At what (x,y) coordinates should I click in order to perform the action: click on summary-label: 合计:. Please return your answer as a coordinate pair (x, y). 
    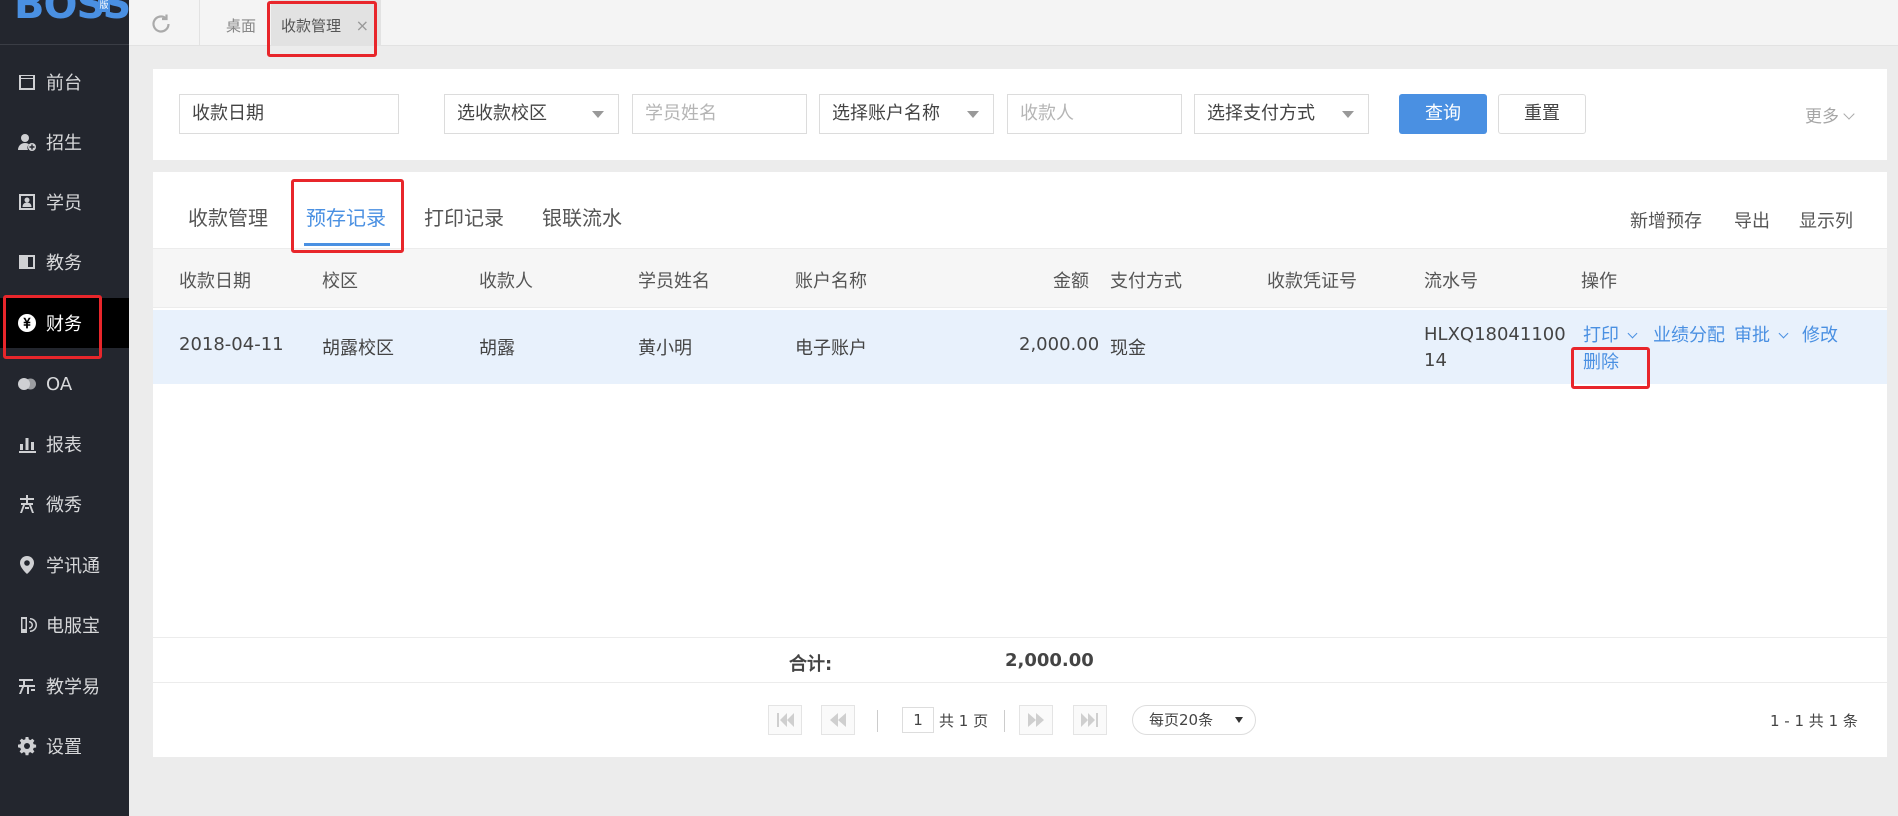
    Looking at the image, I should click on (811, 664).